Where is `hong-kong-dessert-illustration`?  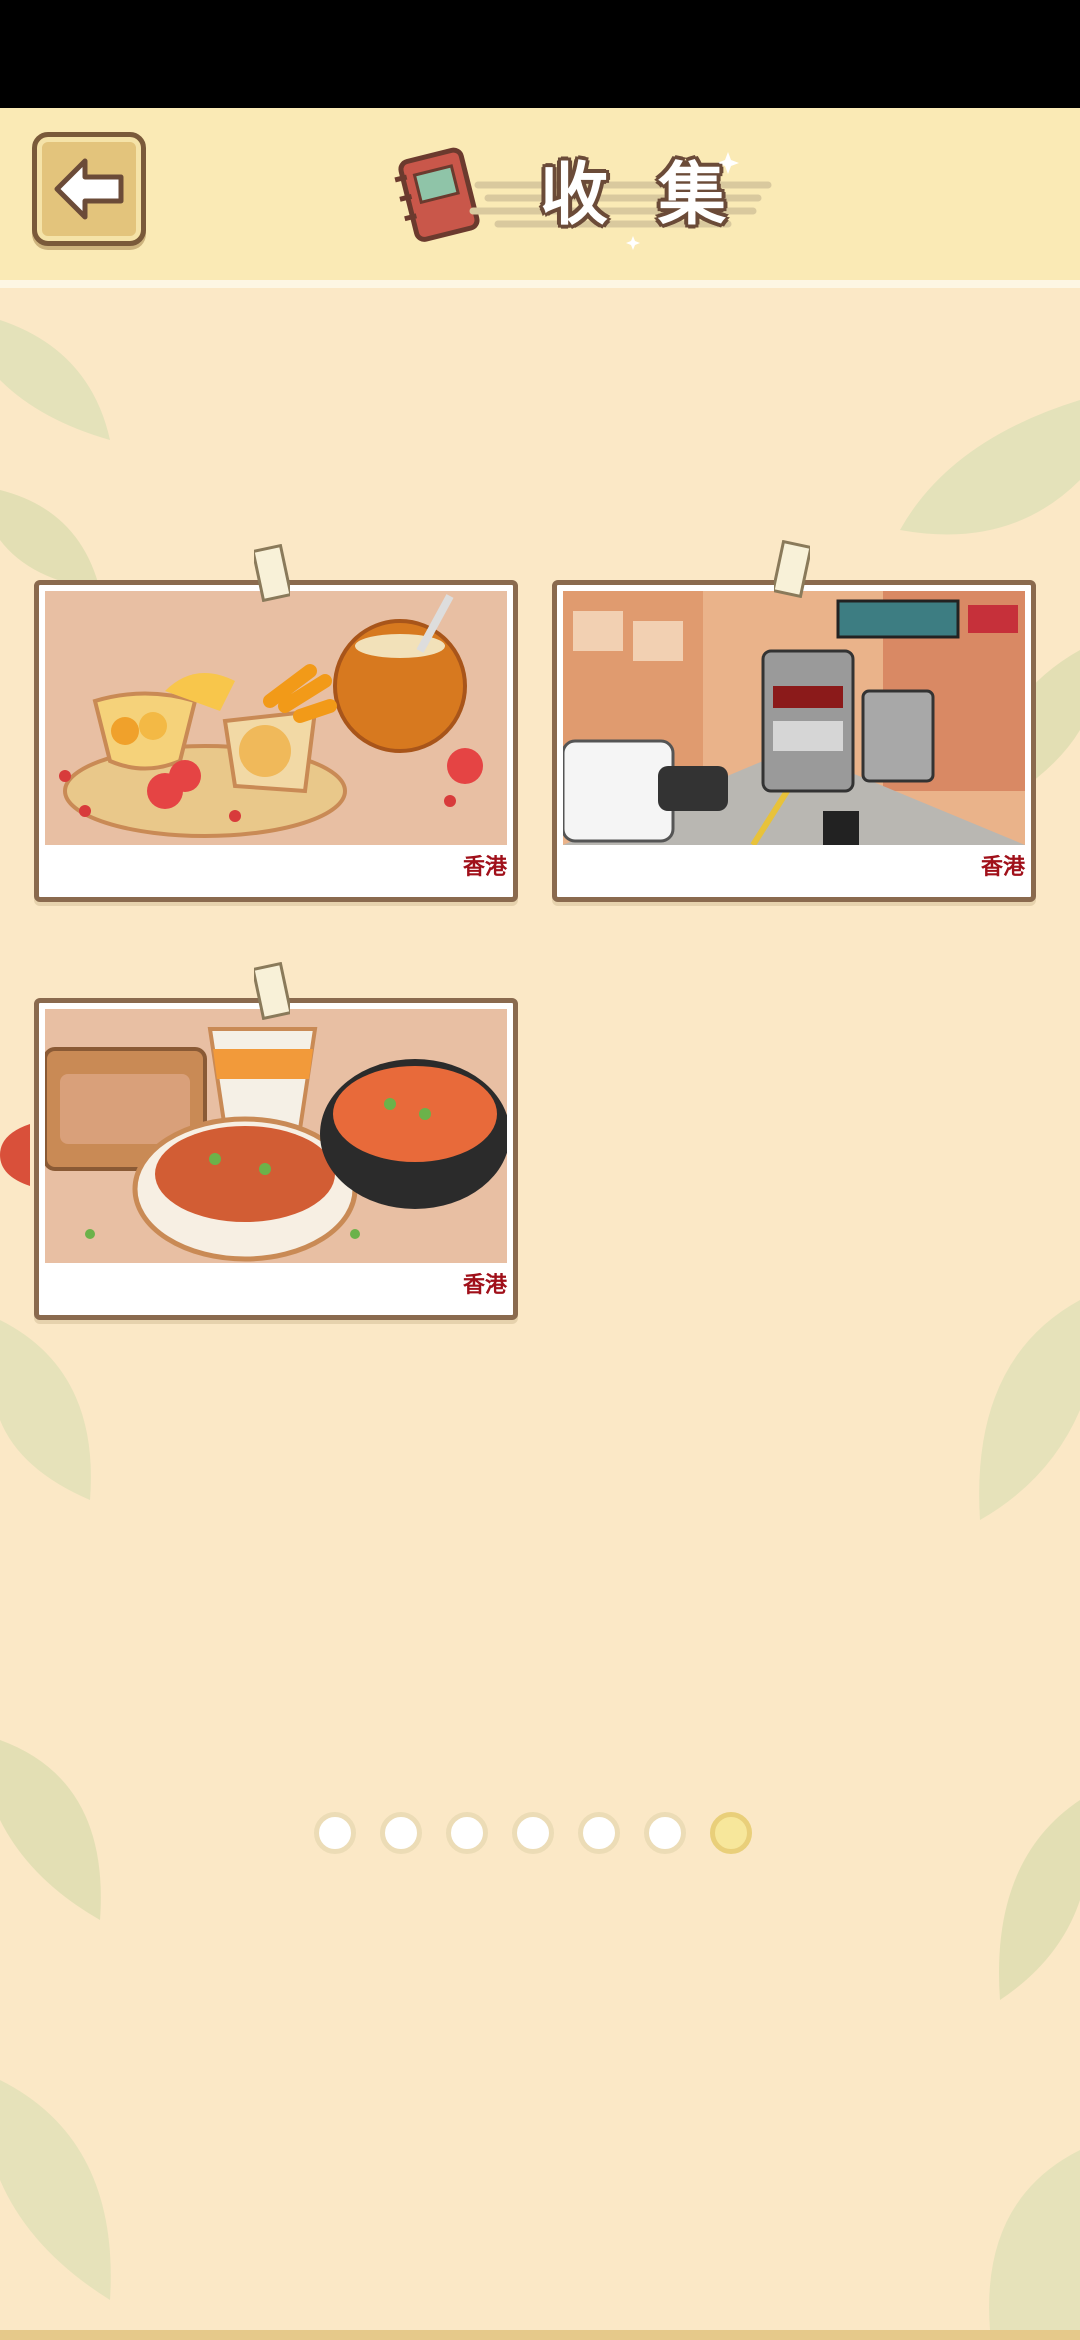
hong-kong-dessert-illustration is located at coordinates (276, 718).